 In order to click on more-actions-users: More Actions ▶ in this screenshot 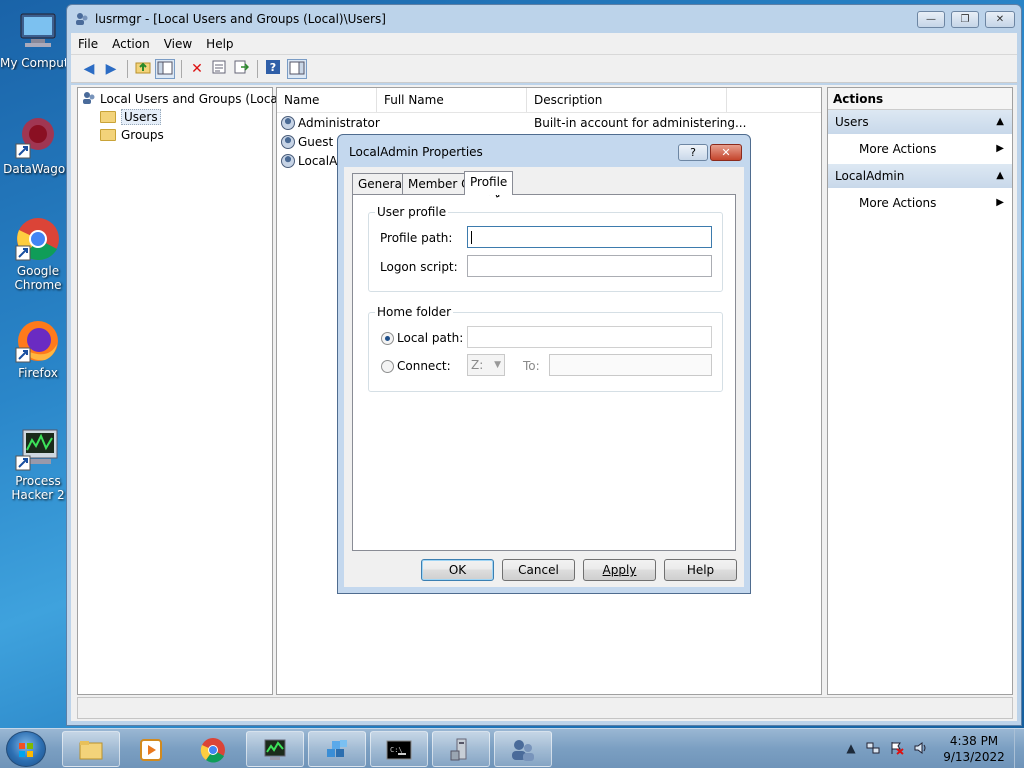, I will do `click(920, 149)`.